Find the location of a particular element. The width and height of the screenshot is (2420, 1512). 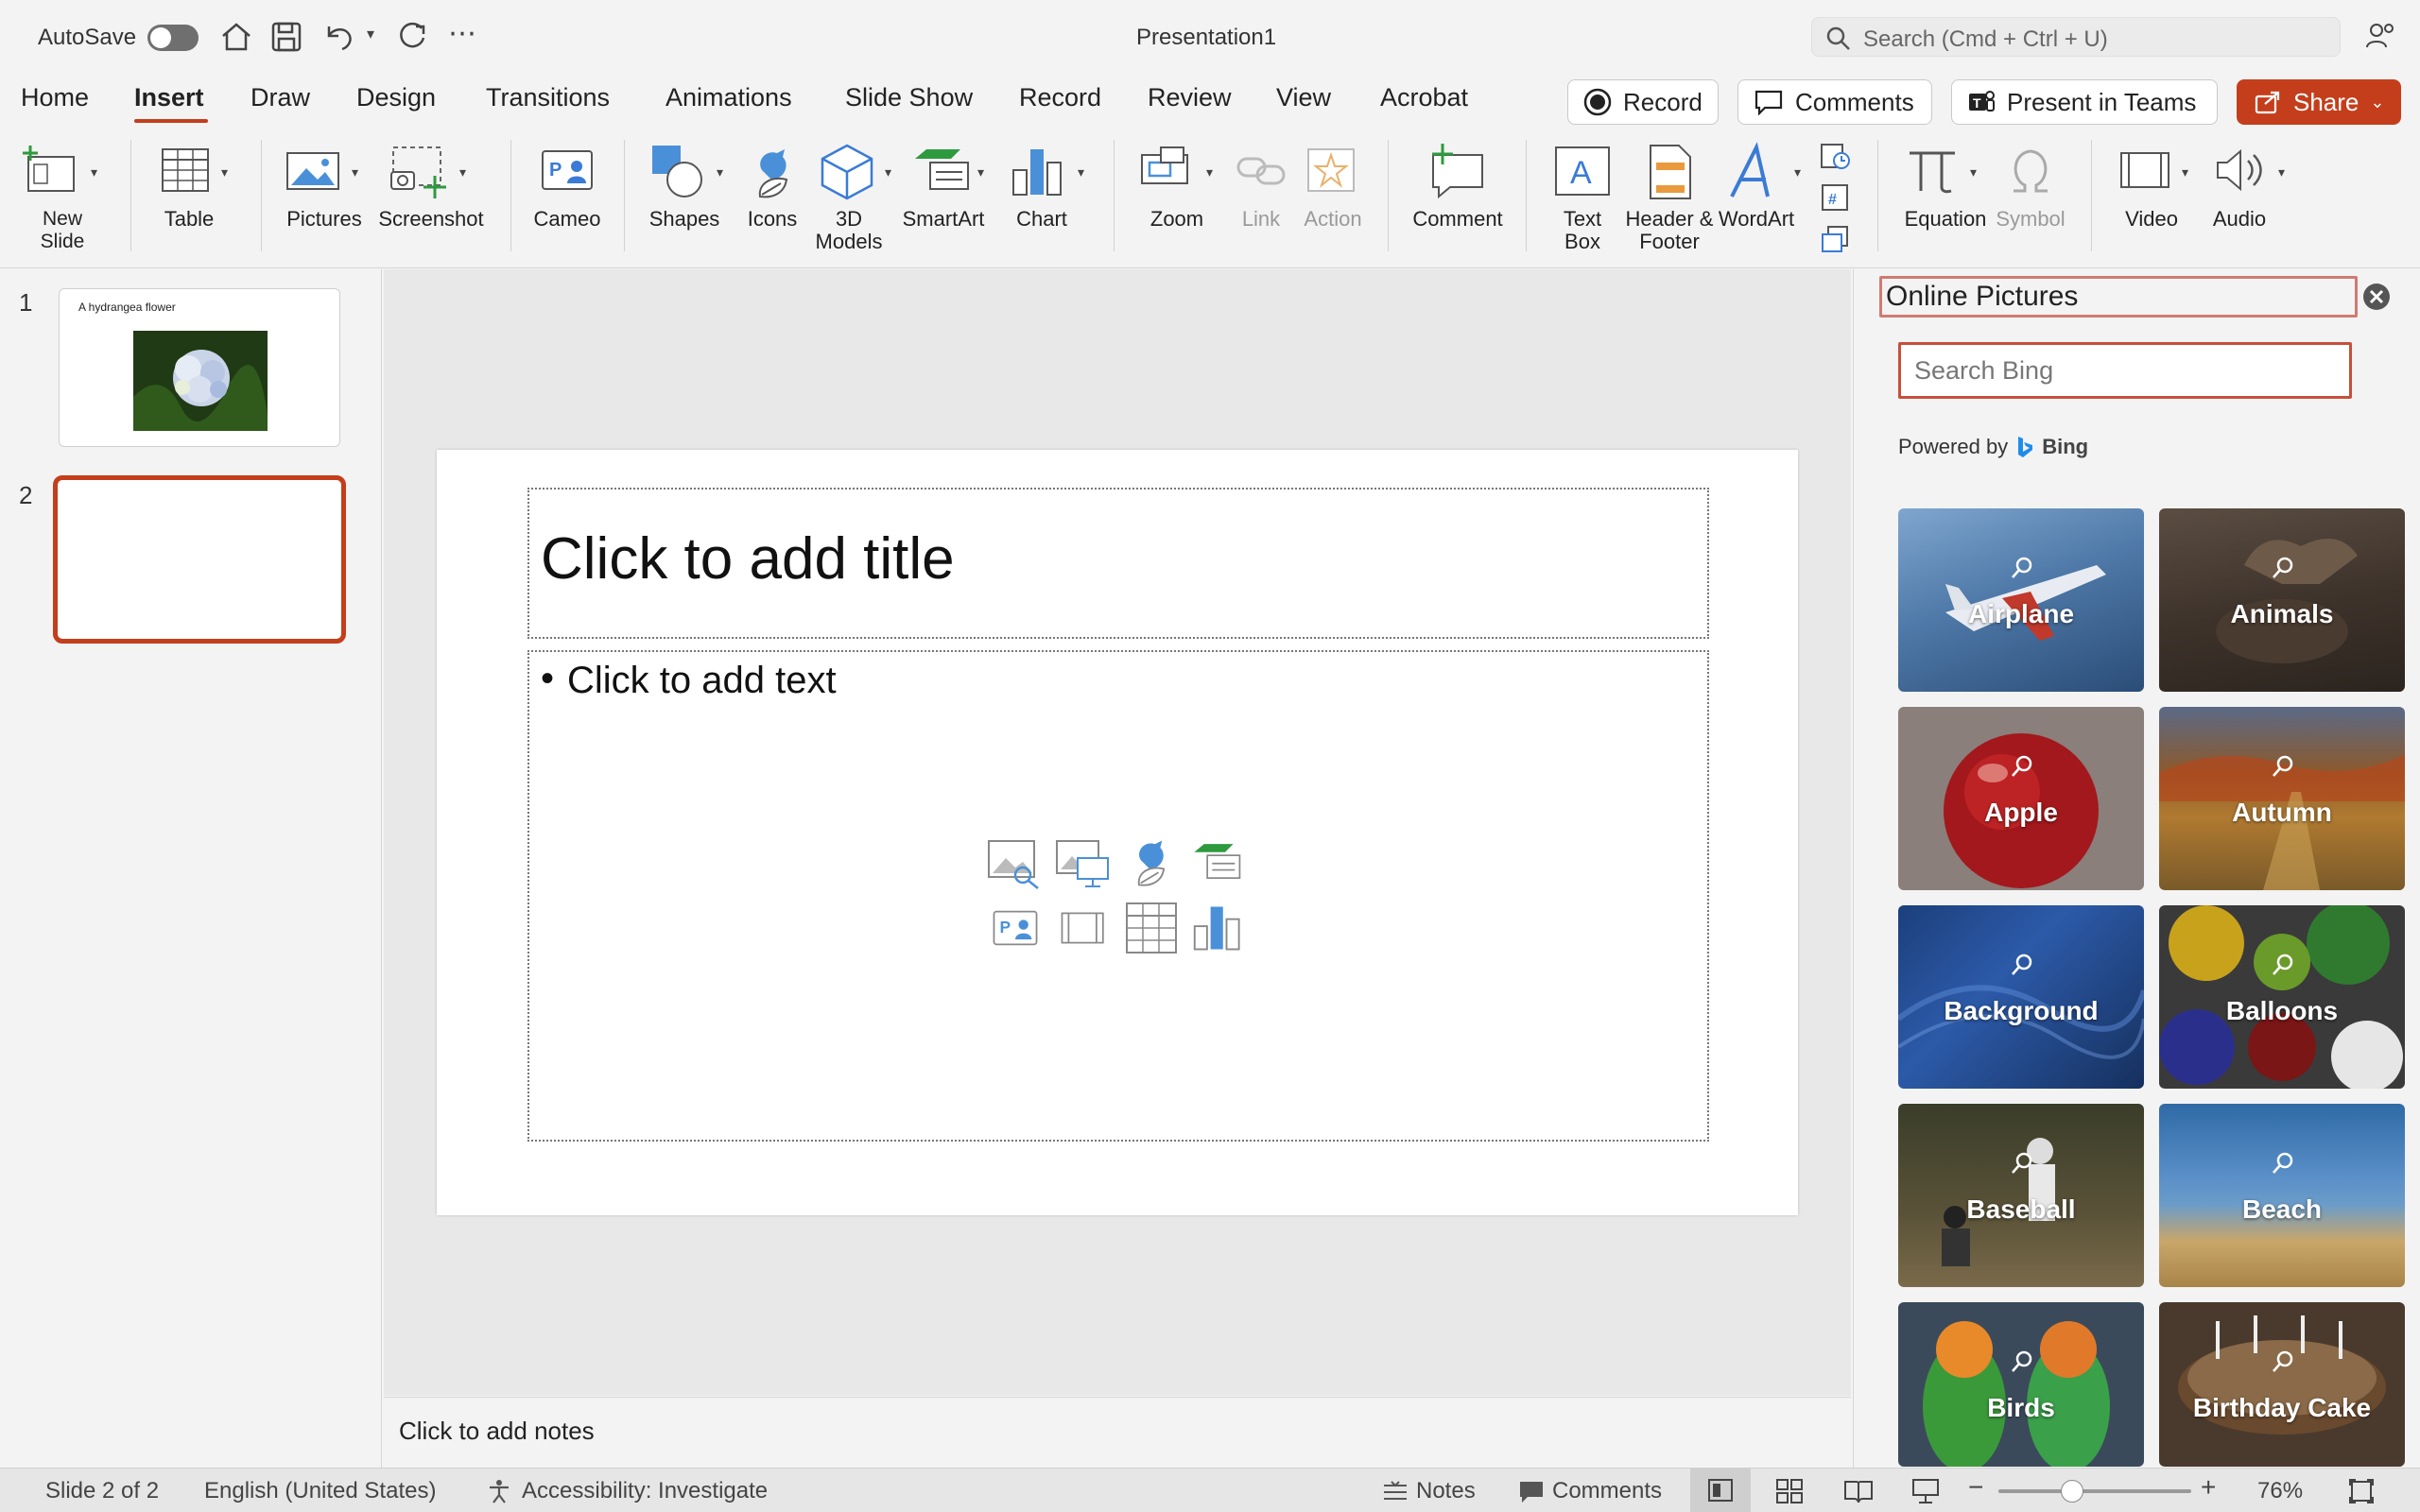

category-tile-balloons: Balloons is located at coordinates (2282, 997).